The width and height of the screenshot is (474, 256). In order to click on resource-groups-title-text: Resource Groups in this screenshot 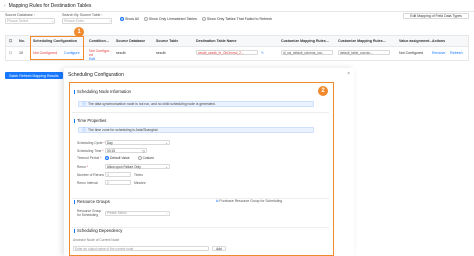, I will do `click(93, 201)`.